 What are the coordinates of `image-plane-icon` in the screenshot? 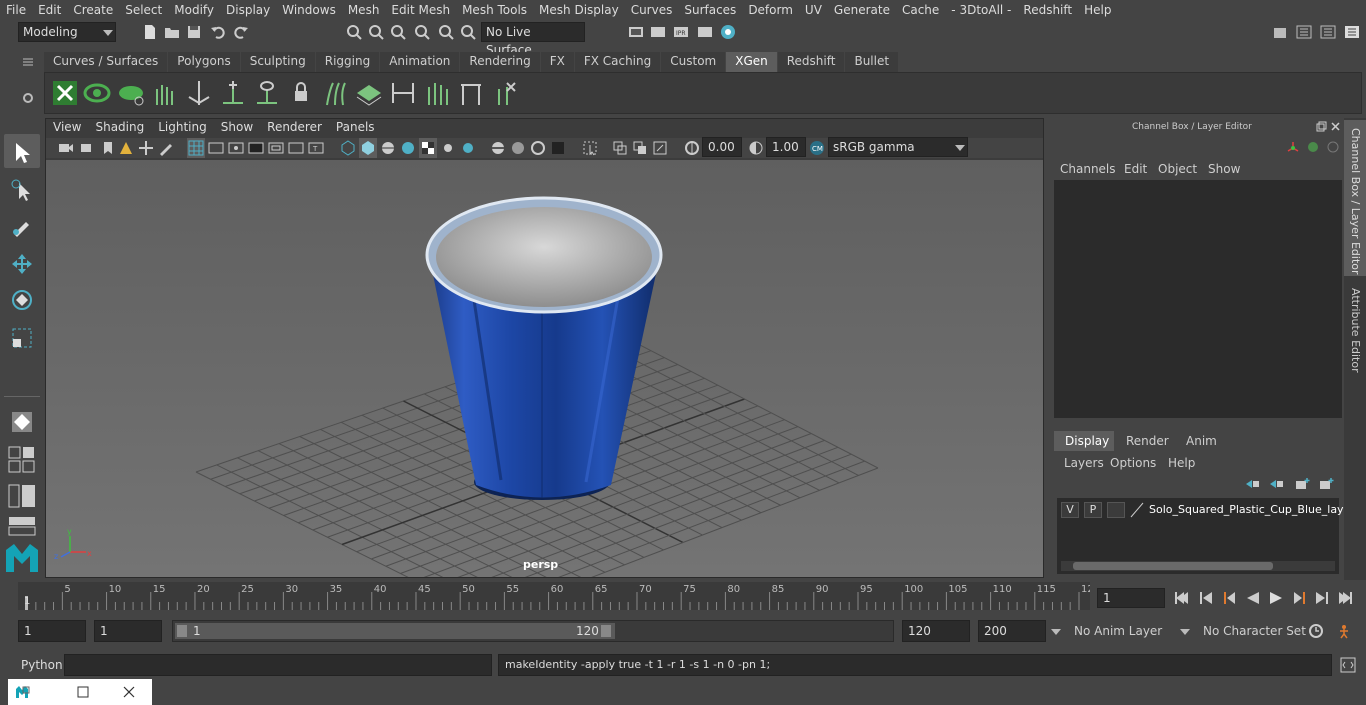 It's located at (126, 148).